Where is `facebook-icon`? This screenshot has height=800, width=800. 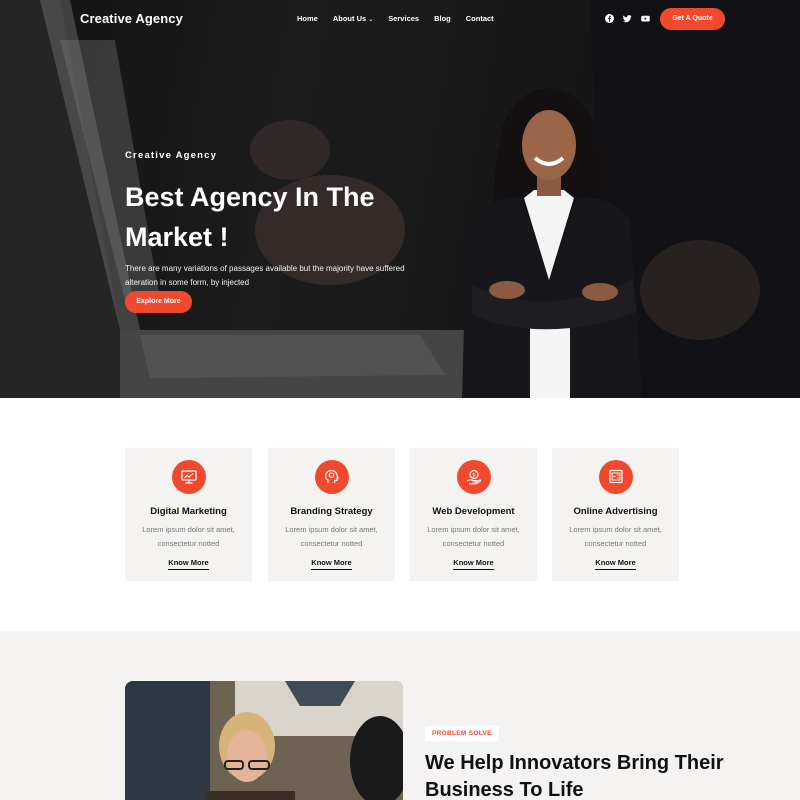
facebook-icon is located at coordinates (609, 18).